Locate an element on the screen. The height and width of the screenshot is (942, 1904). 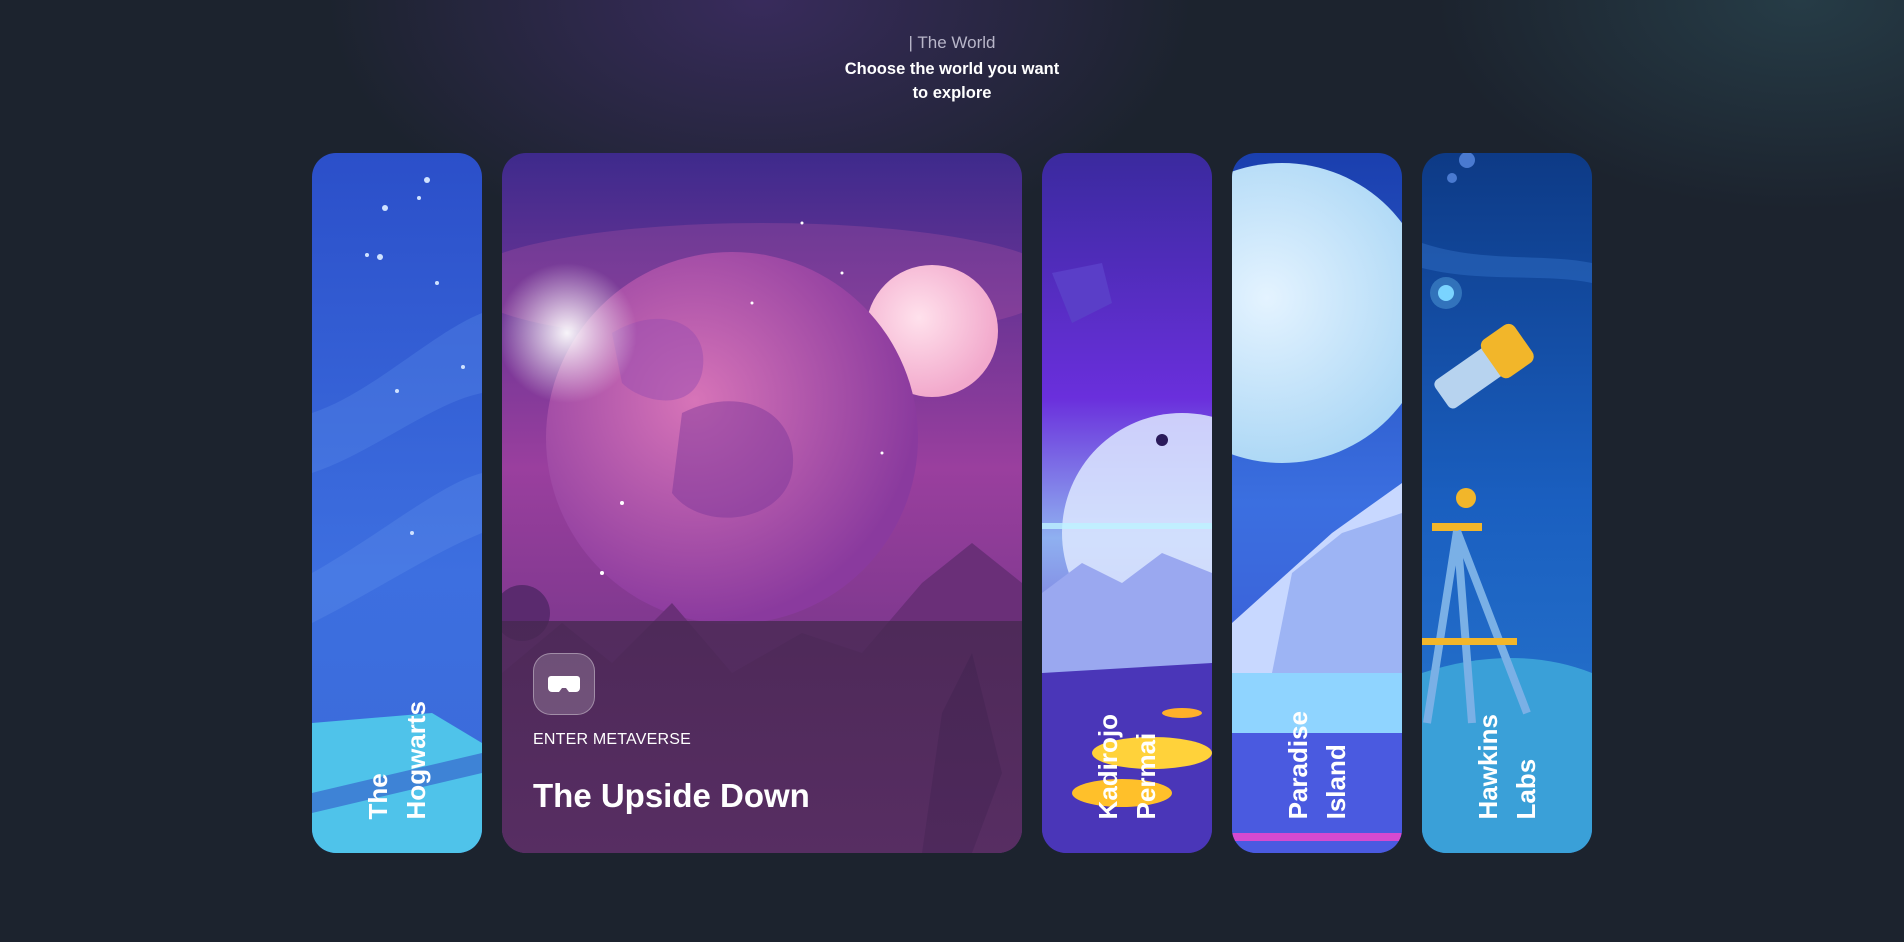
world-card-kadirojo: Kadirojo Permai is located at coordinates (1127, 503).